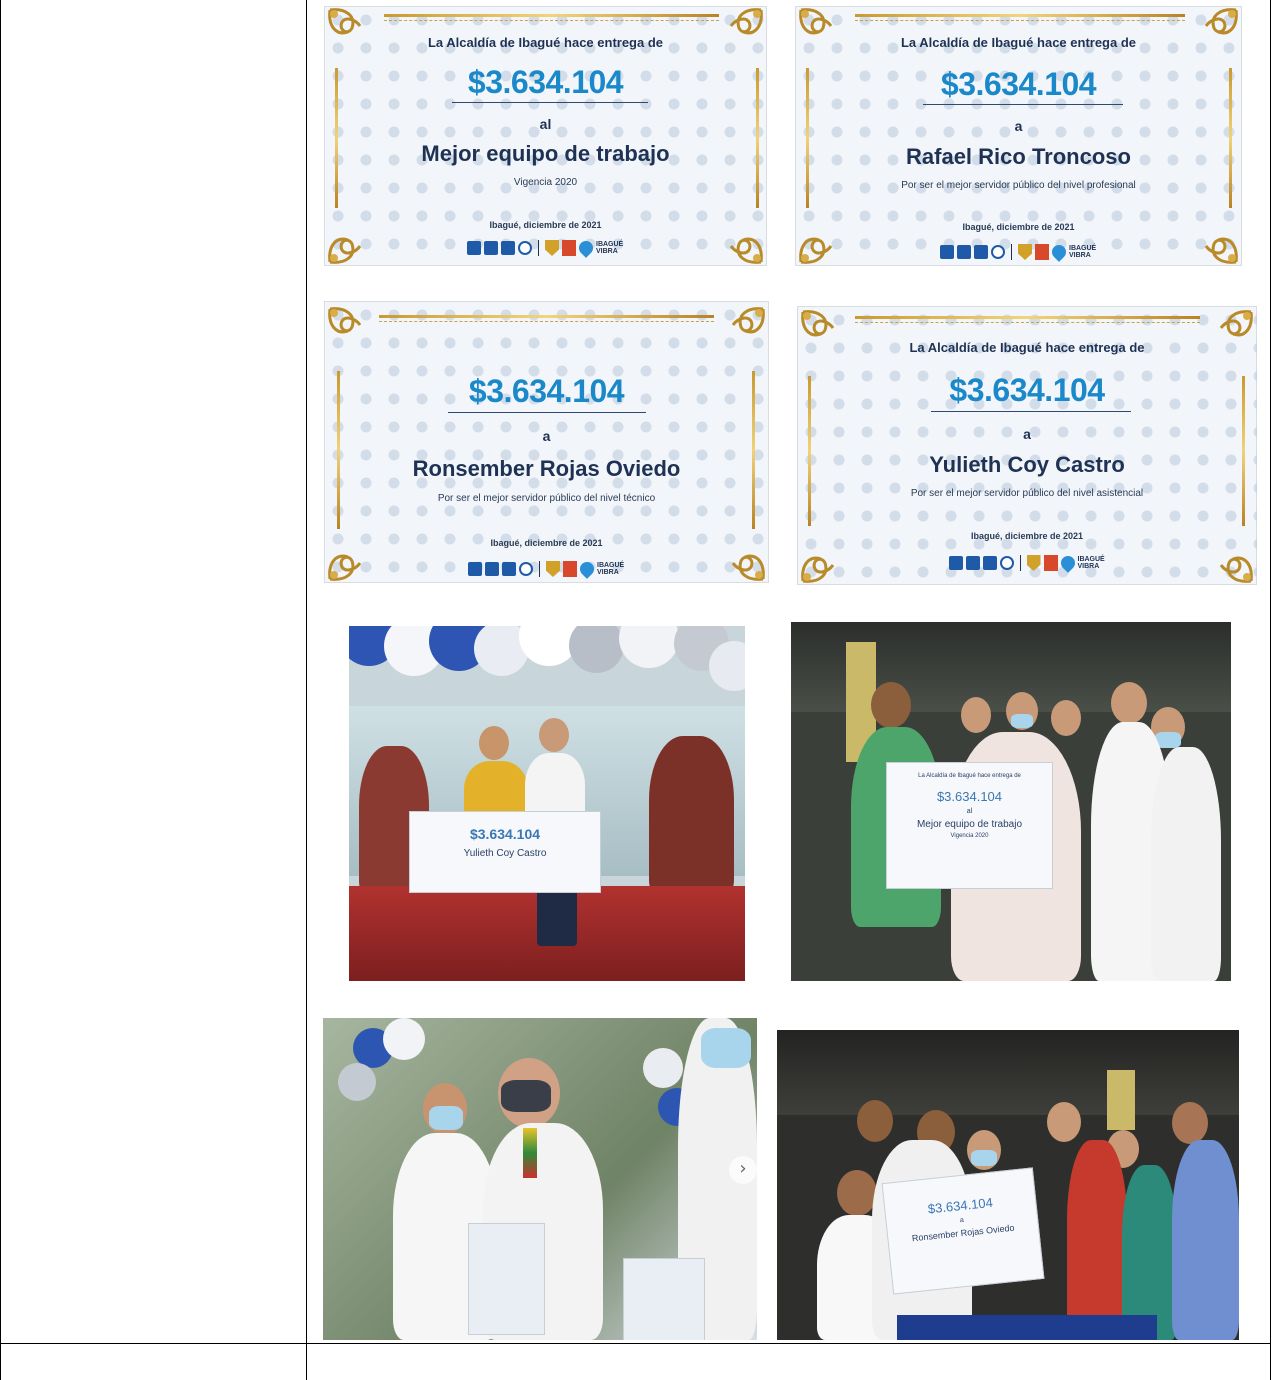  Describe the element at coordinates (546, 543) in the screenshot. I see `certificate-date: Ibagué, diciembre de 2021` at that location.